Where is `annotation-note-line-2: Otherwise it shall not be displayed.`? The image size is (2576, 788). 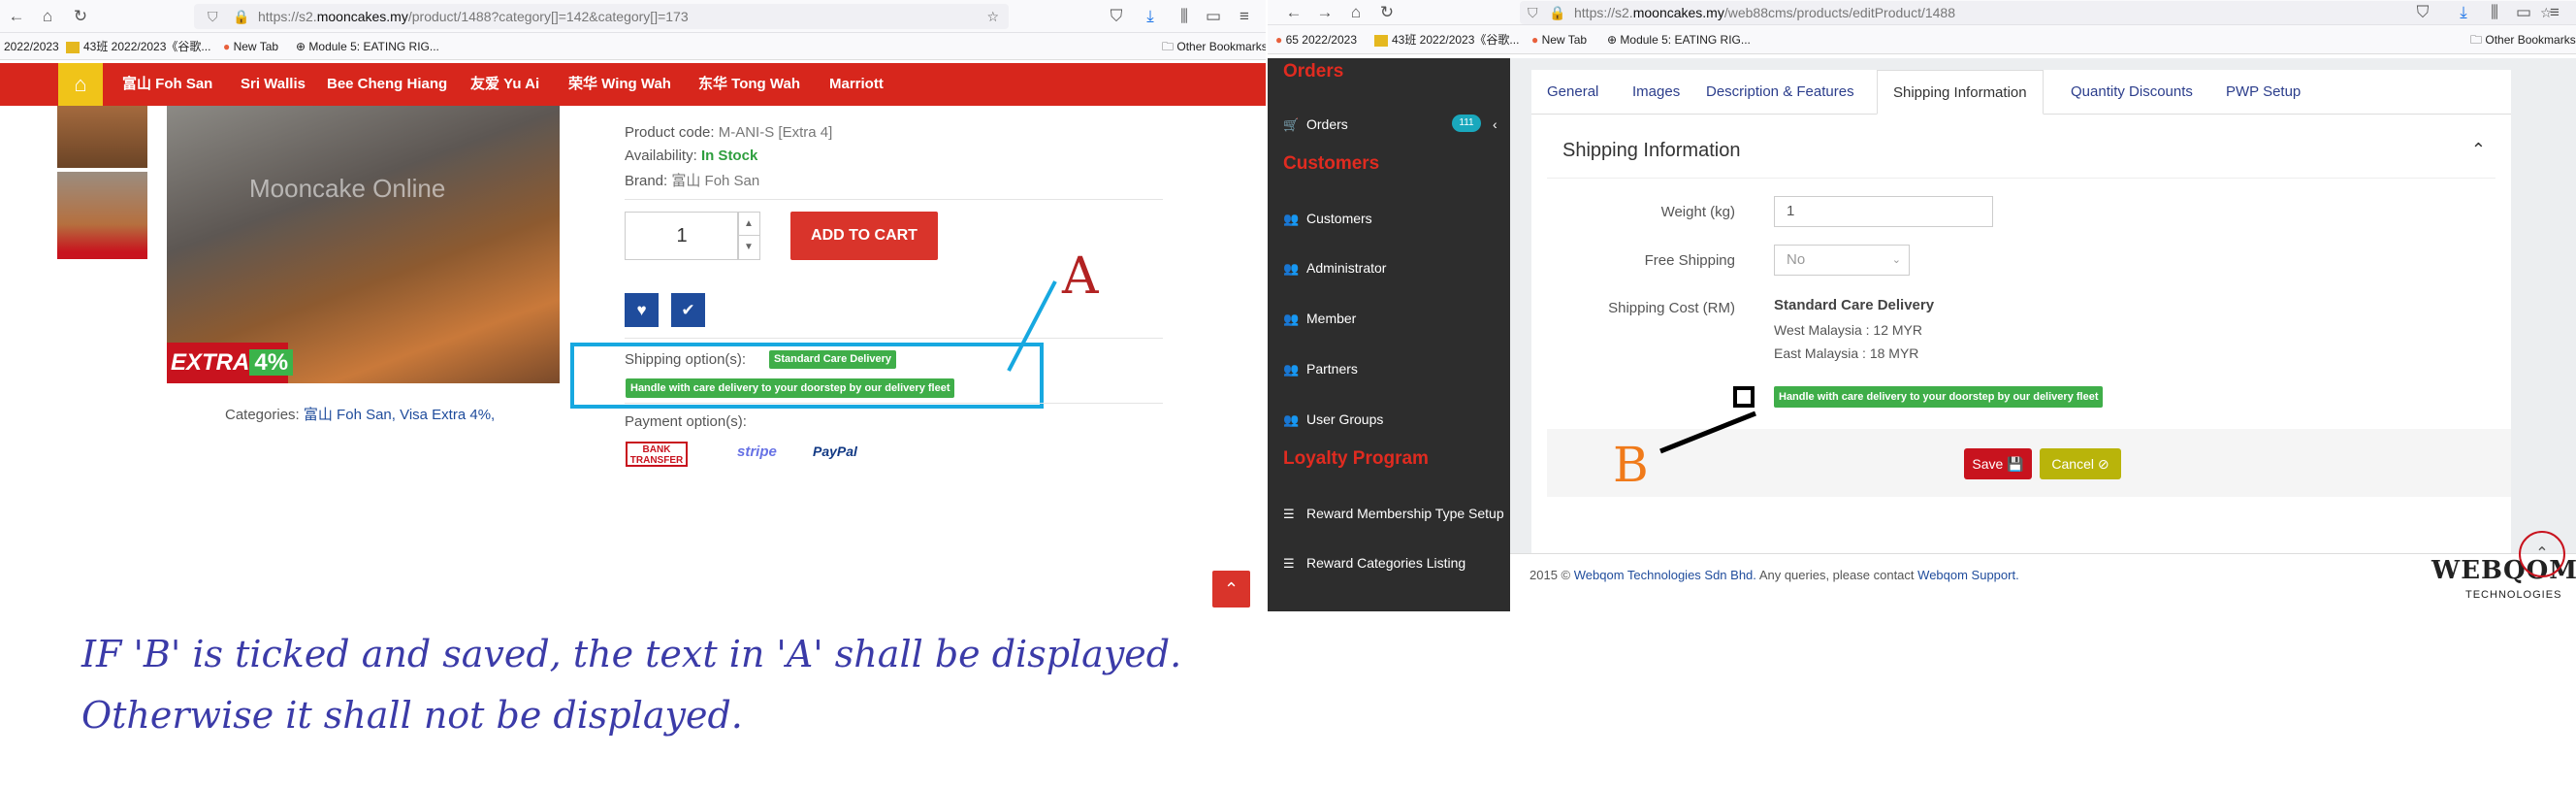 annotation-note-line-2: Otherwise it shall not be displayed. is located at coordinates (412, 716).